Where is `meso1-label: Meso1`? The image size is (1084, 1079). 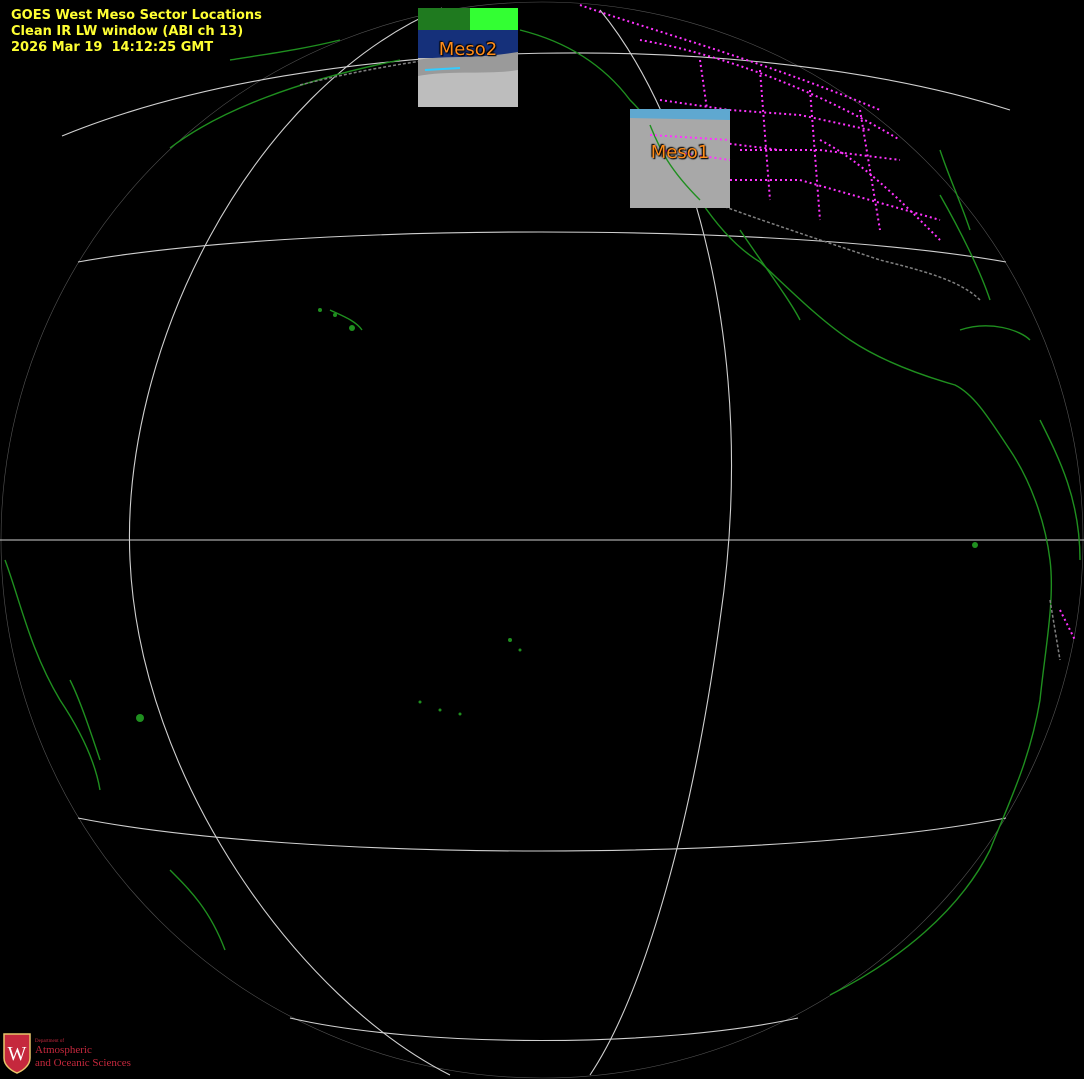
meso1-label: Meso1 is located at coordinates (680, 152).